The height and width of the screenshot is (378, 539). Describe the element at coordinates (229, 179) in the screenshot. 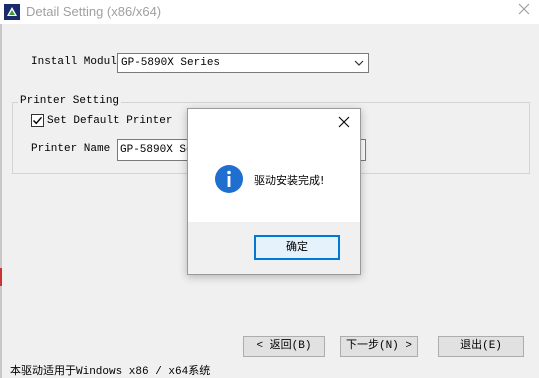

I see `info-icon` at that location.